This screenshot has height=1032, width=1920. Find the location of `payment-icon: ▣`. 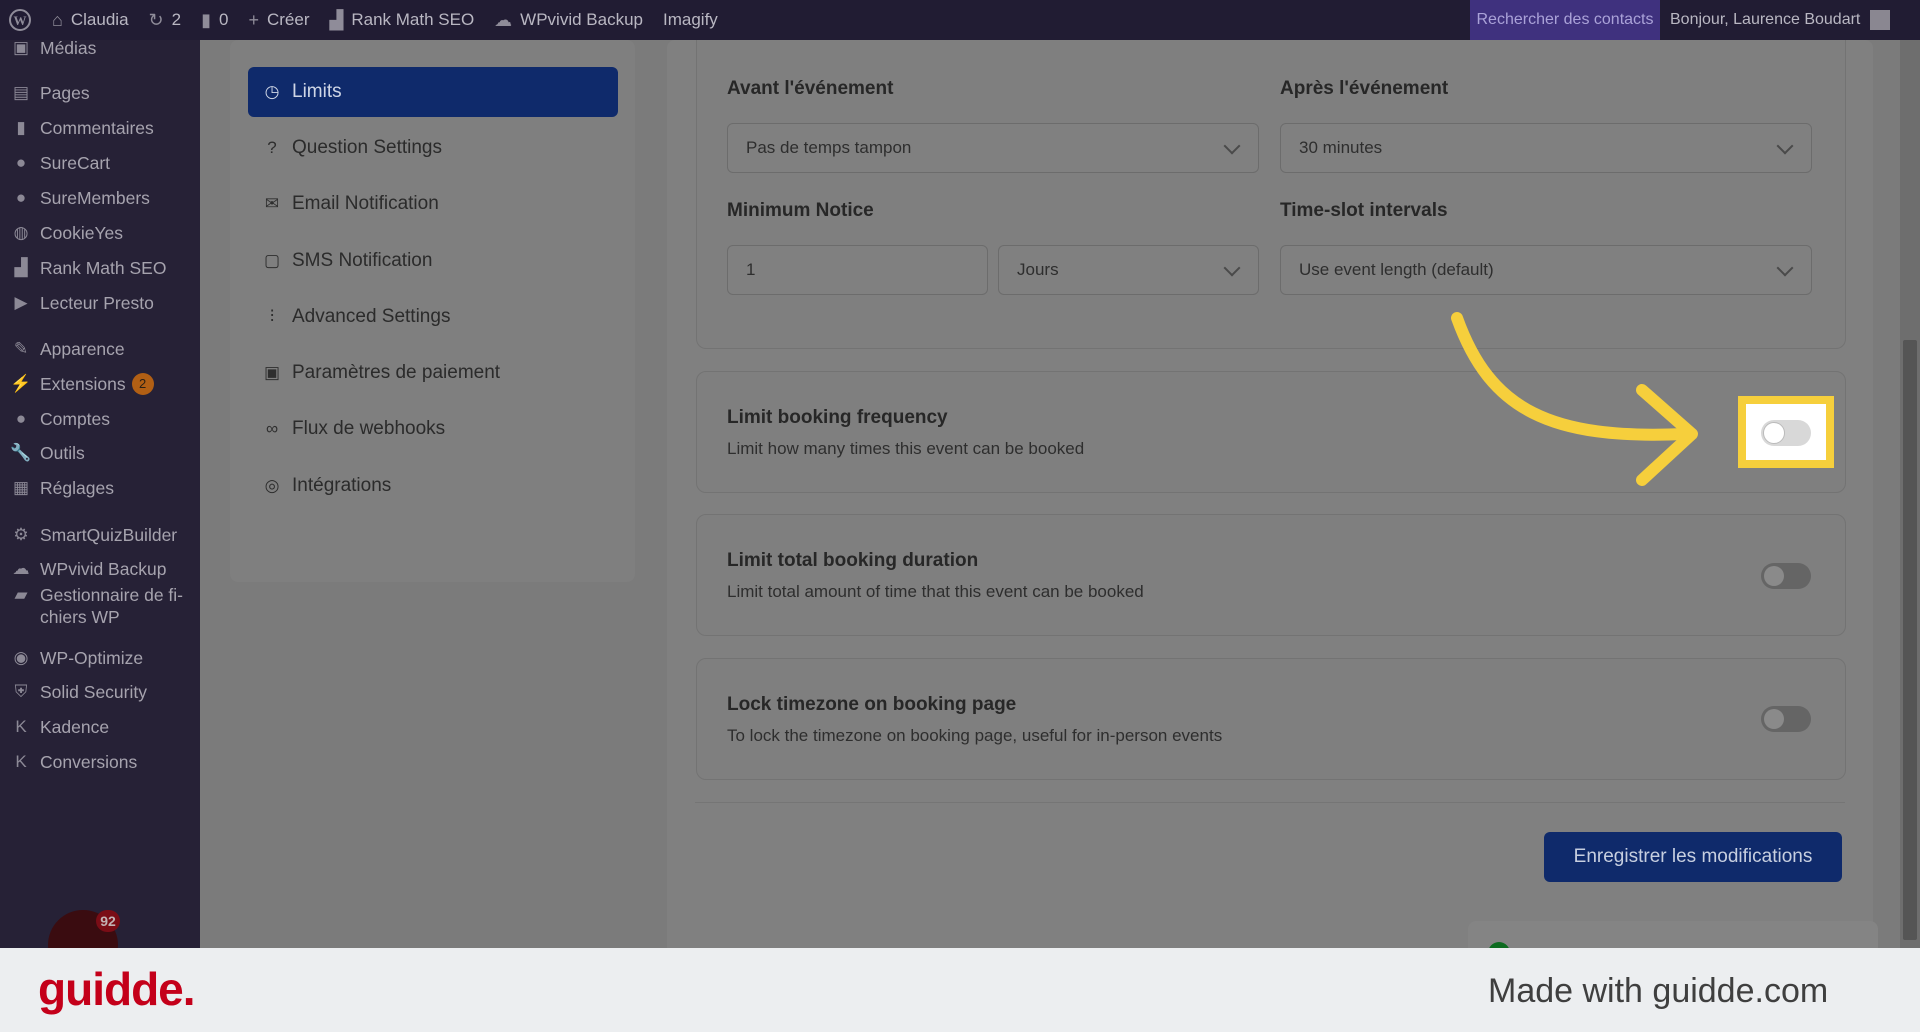

payment-icon: ▣ is located at coordinates (272, 372).